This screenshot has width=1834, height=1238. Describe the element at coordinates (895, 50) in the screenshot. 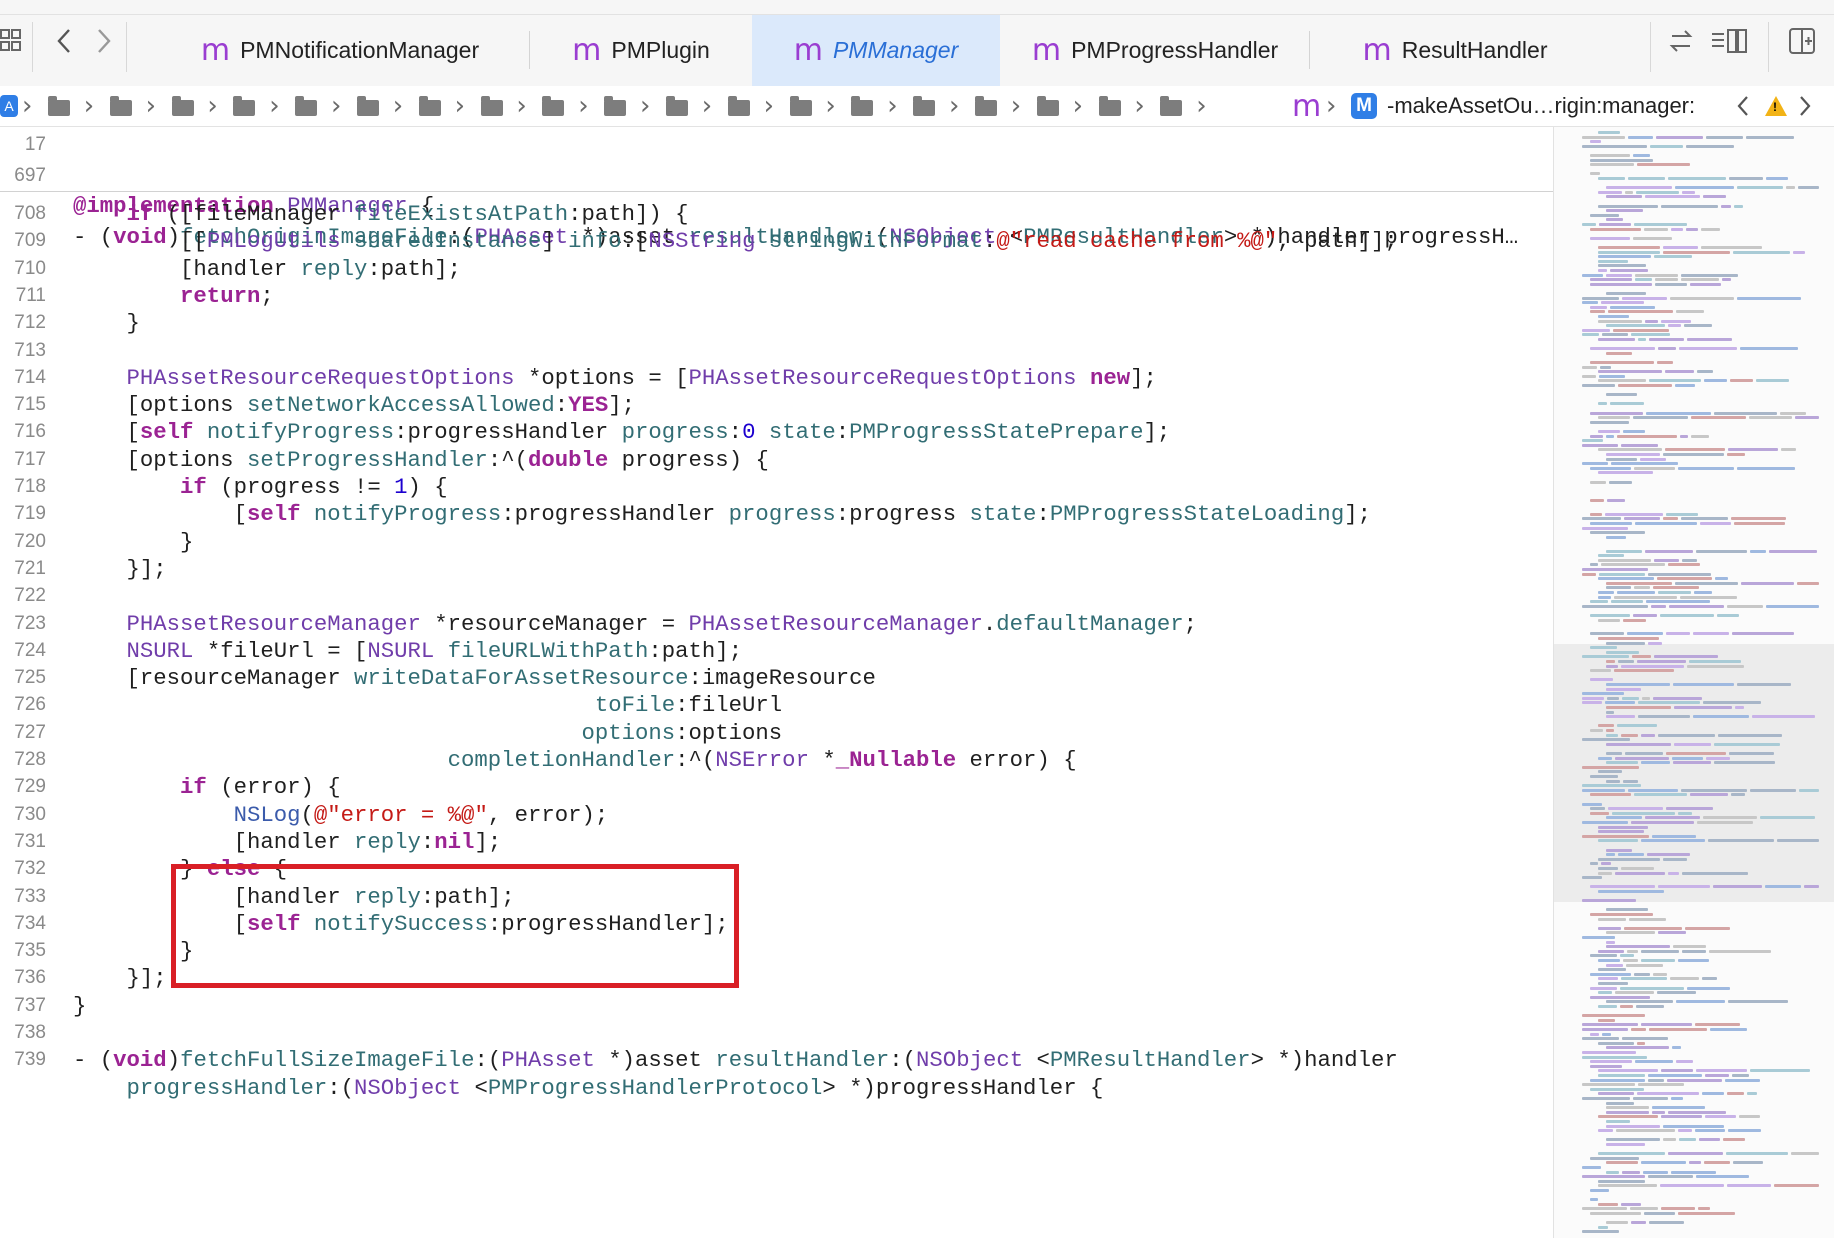

I see `tab-label: PMManager` at that location.